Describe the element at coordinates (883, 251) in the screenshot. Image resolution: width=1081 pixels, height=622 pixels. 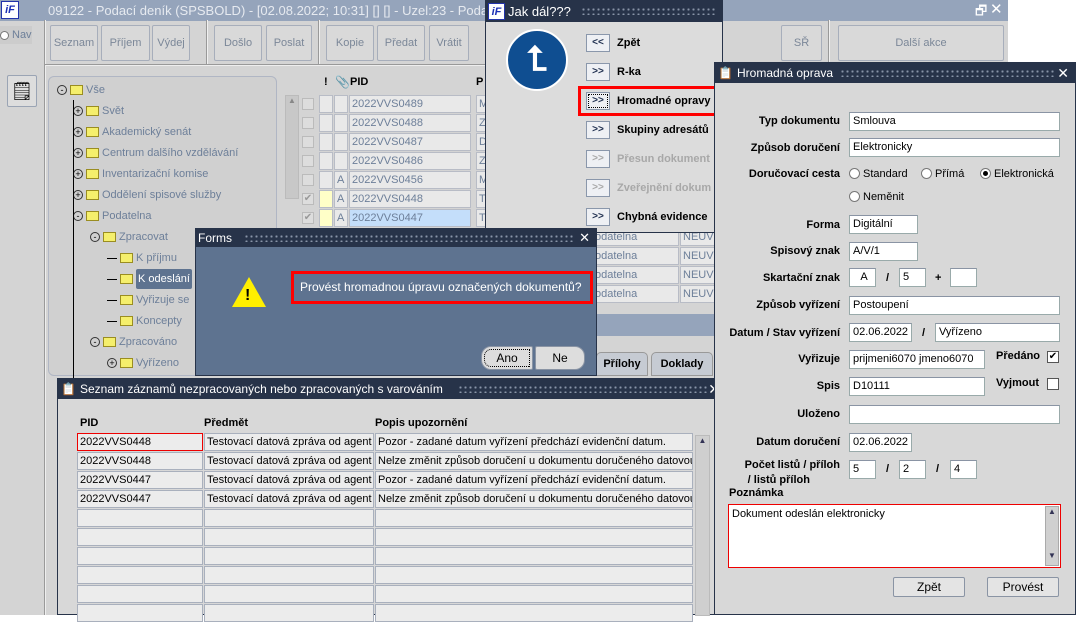
I see `spisovy-znak-field: A/V/1` at that location.